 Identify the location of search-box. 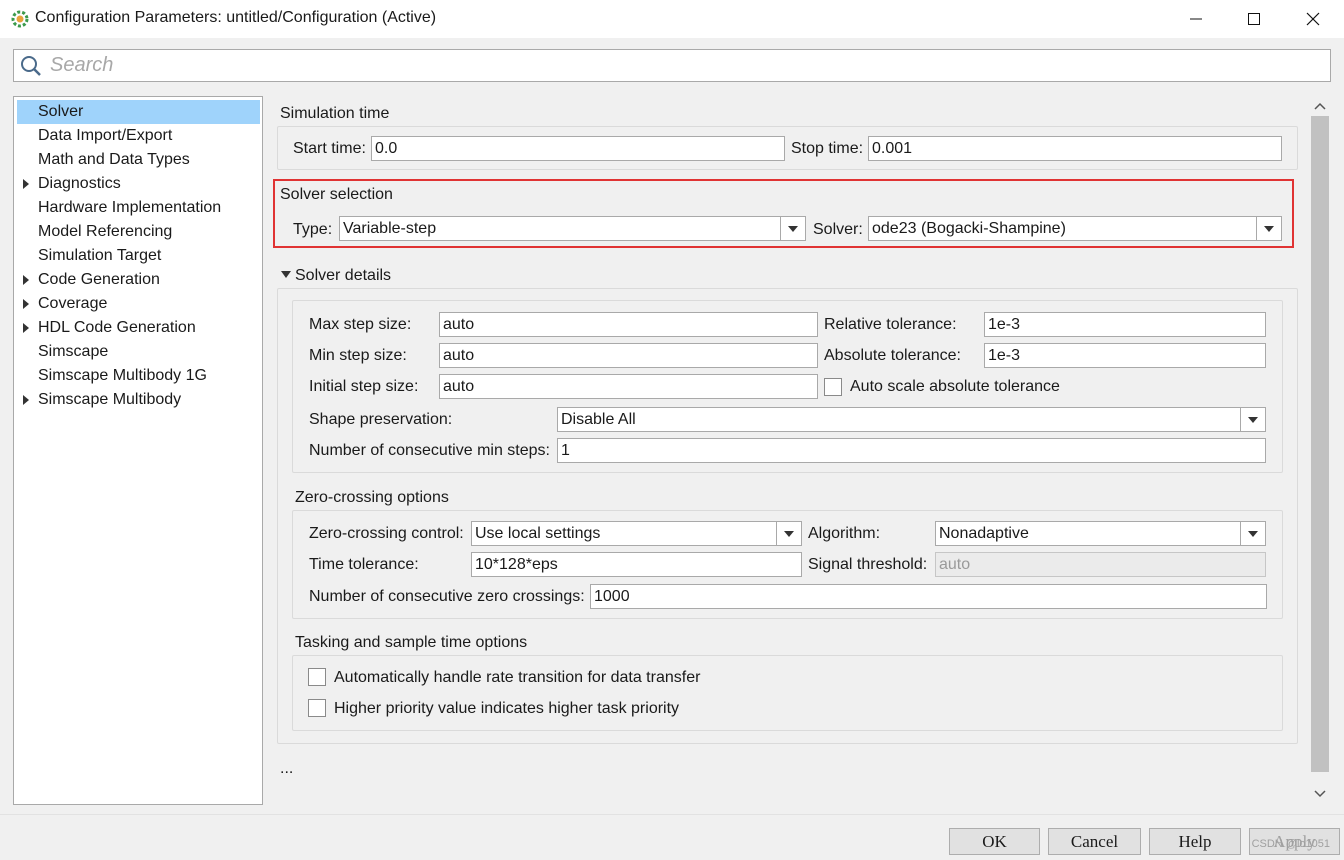
(672, 65).